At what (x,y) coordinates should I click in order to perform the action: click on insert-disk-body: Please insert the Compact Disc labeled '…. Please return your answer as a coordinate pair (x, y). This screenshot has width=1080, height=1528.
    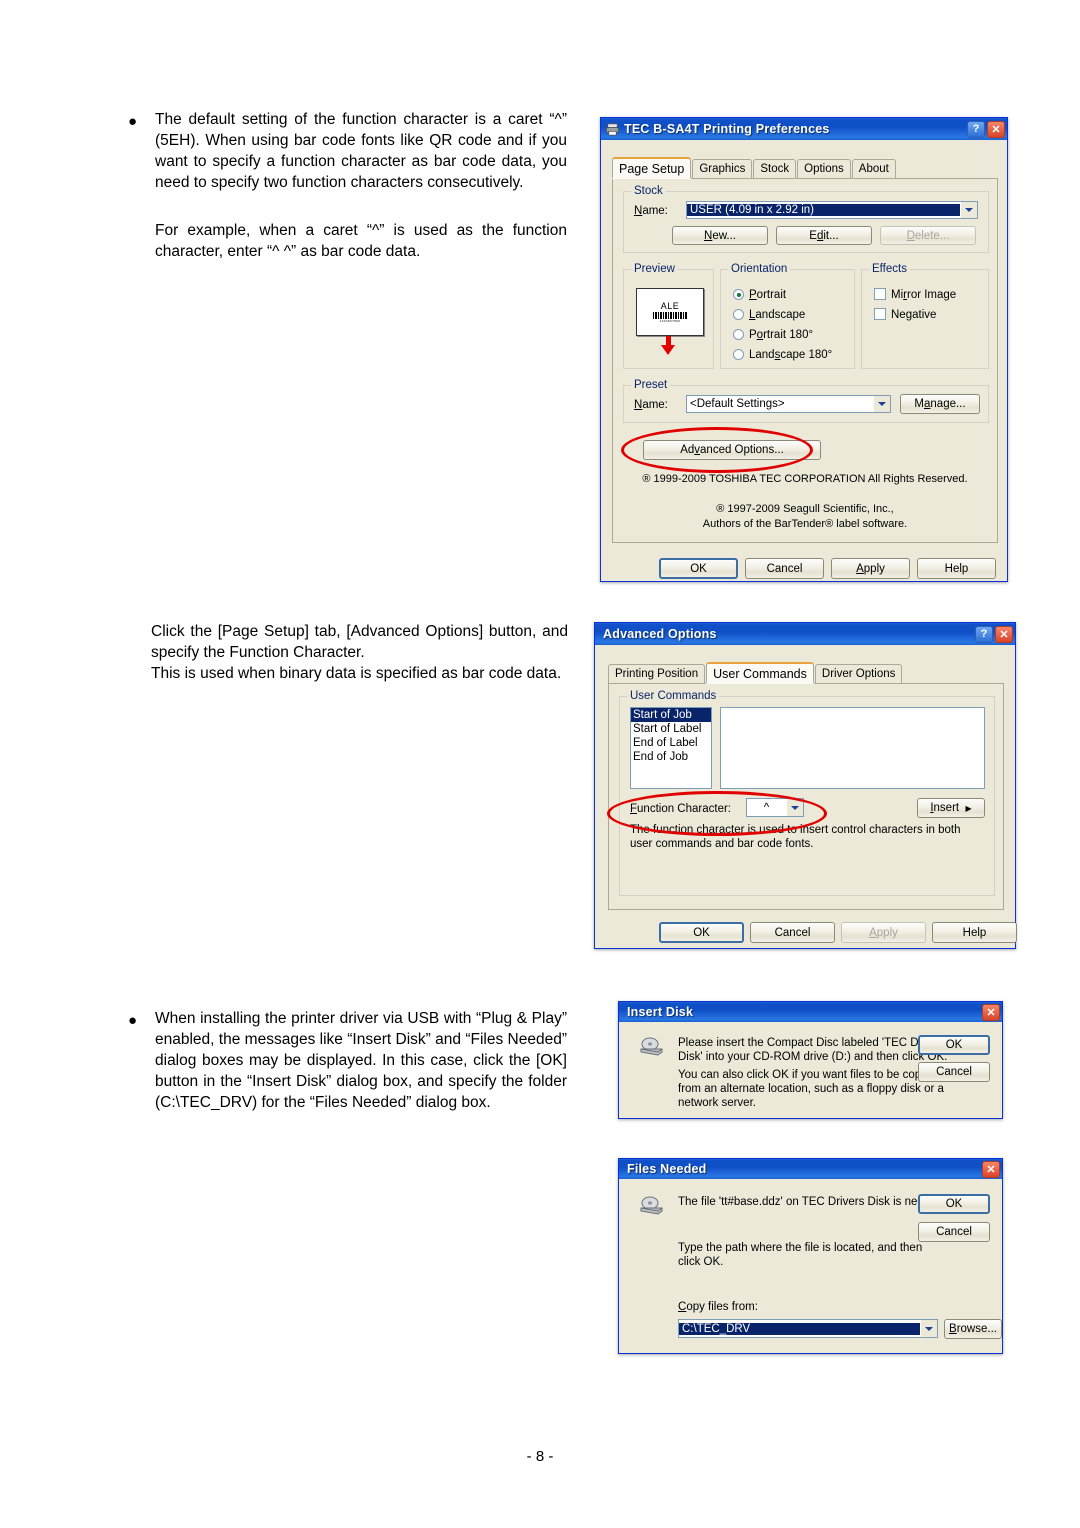
    Looking at the image, I should click on (810, 1068).